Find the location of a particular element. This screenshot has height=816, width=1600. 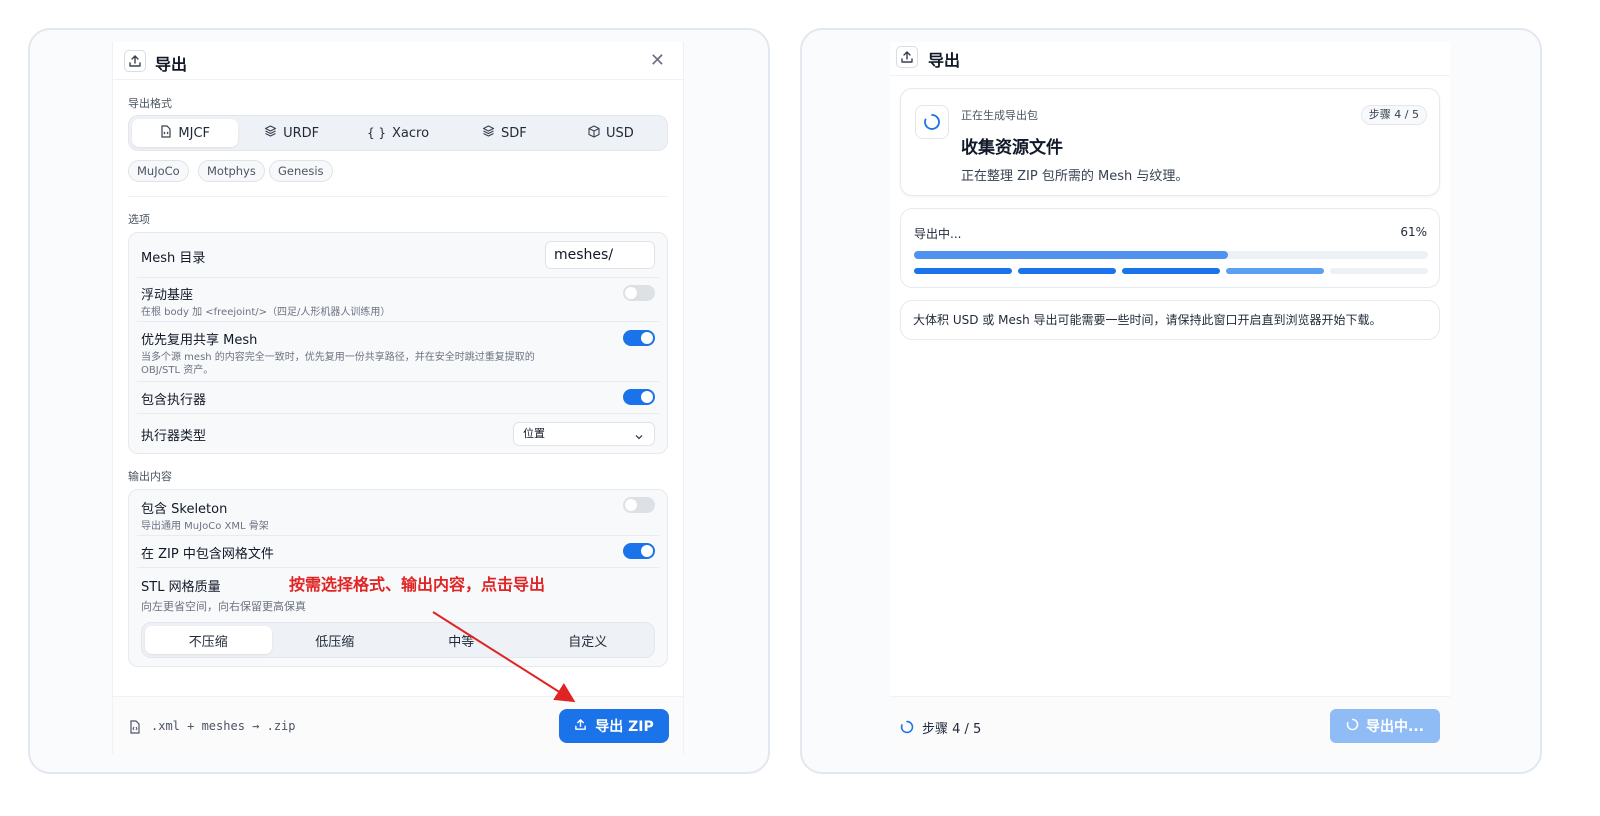

chevron-down-icon is located at coordinates (639, 439).